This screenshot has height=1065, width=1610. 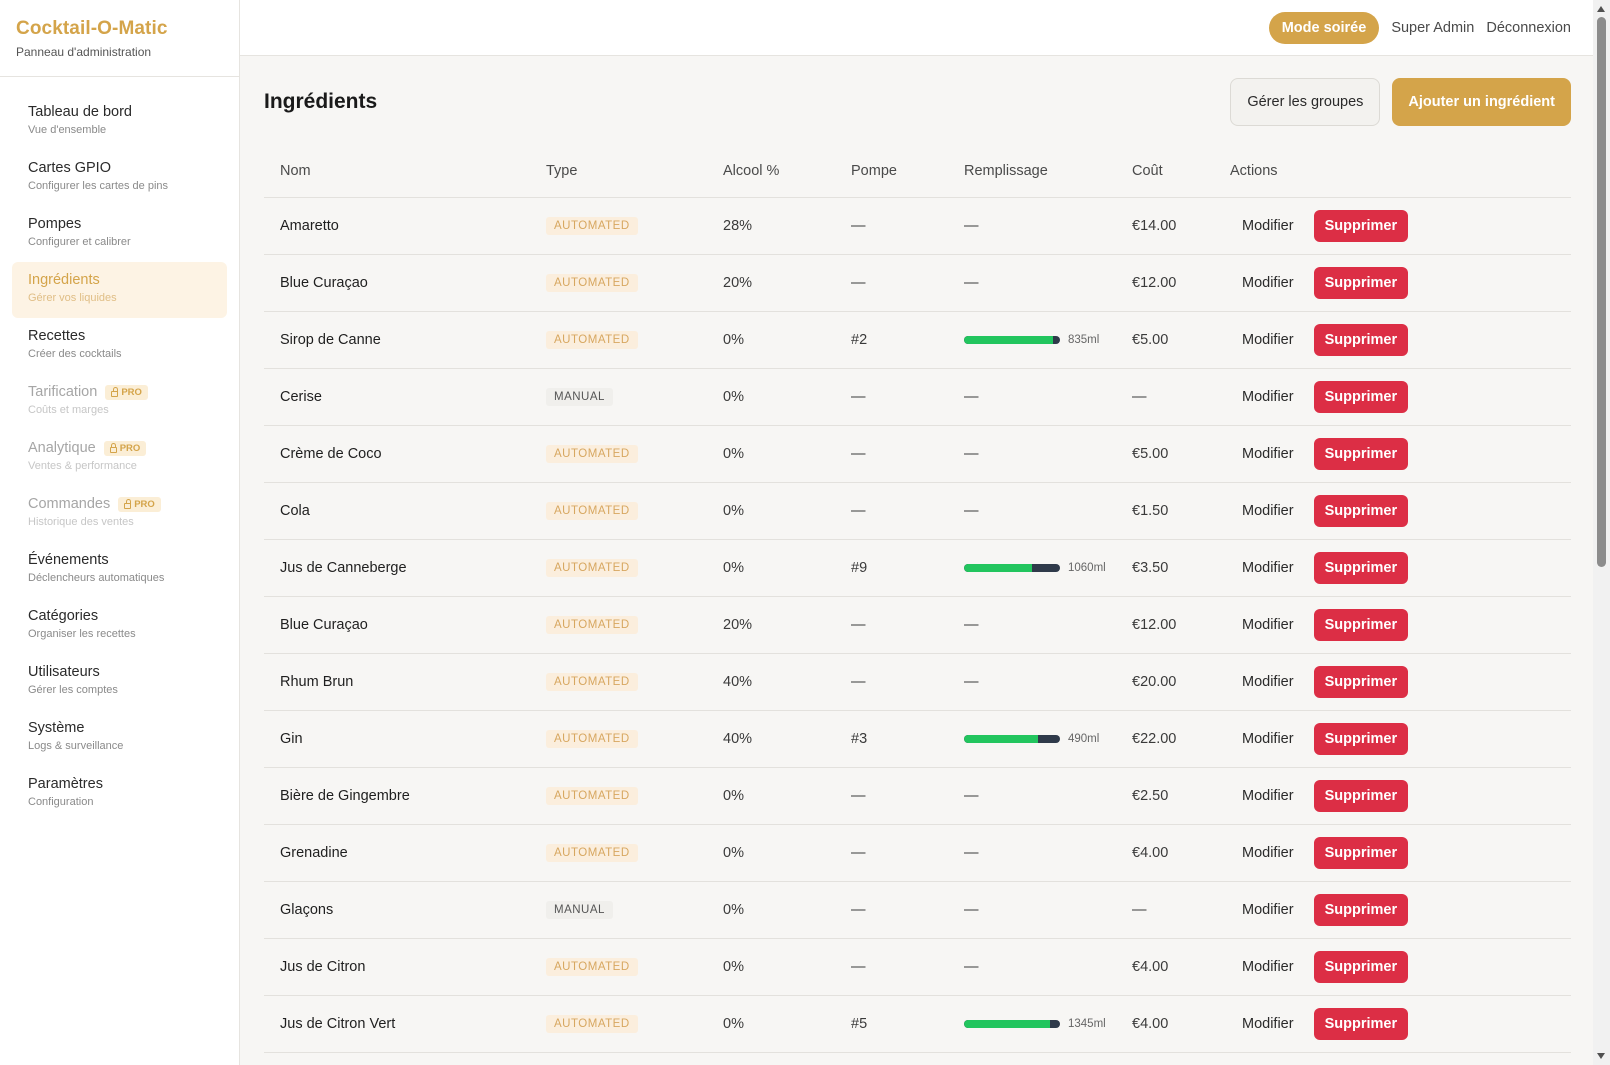 What do you see at coordinates (119, 626) in the screenshot?
I see `sidebar-item-categories: Catégories Organiser les recettes` at bounding box center [119, 626].